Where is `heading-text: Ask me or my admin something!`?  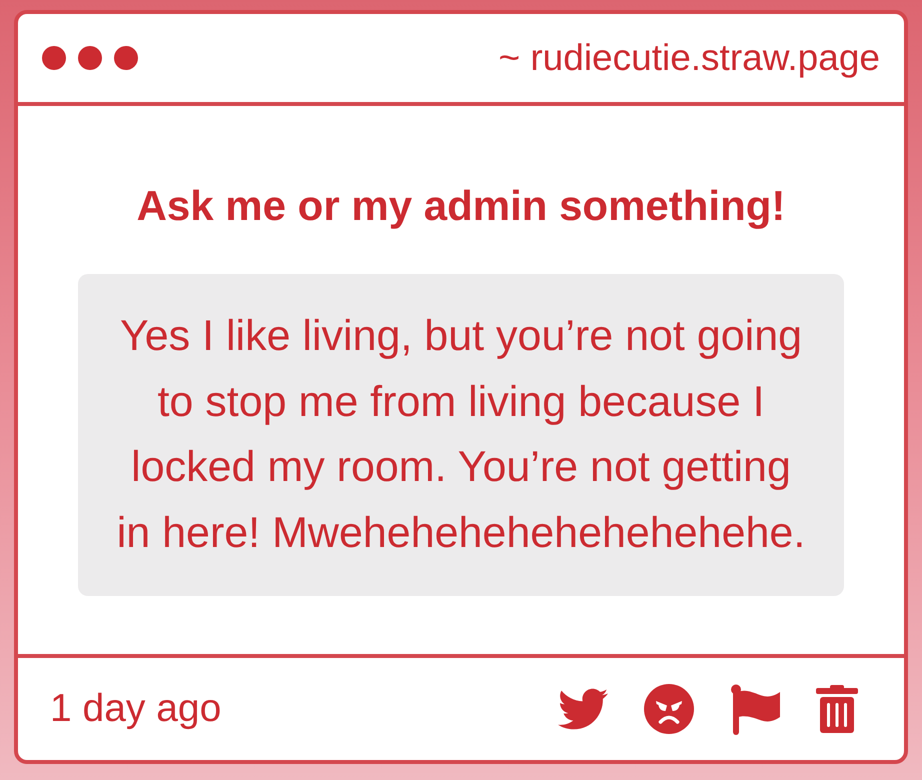 heading-text: Ask me or my admin something! is located at coordinates (461, 206).